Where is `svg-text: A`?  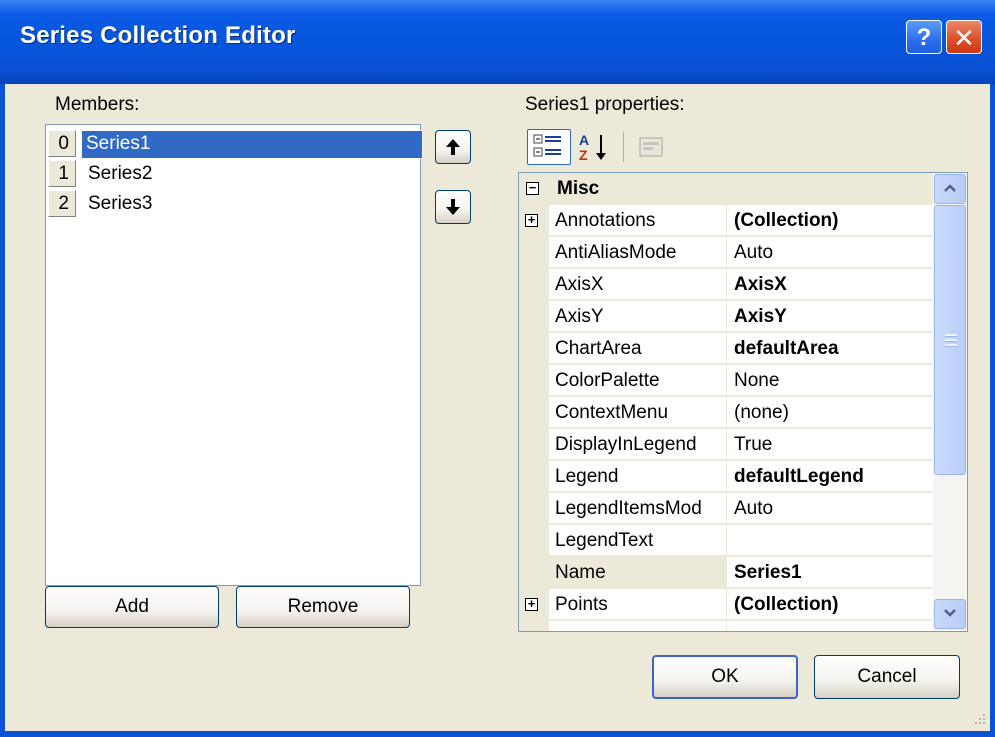 svg-text: A is located at coordinates (584, 140).